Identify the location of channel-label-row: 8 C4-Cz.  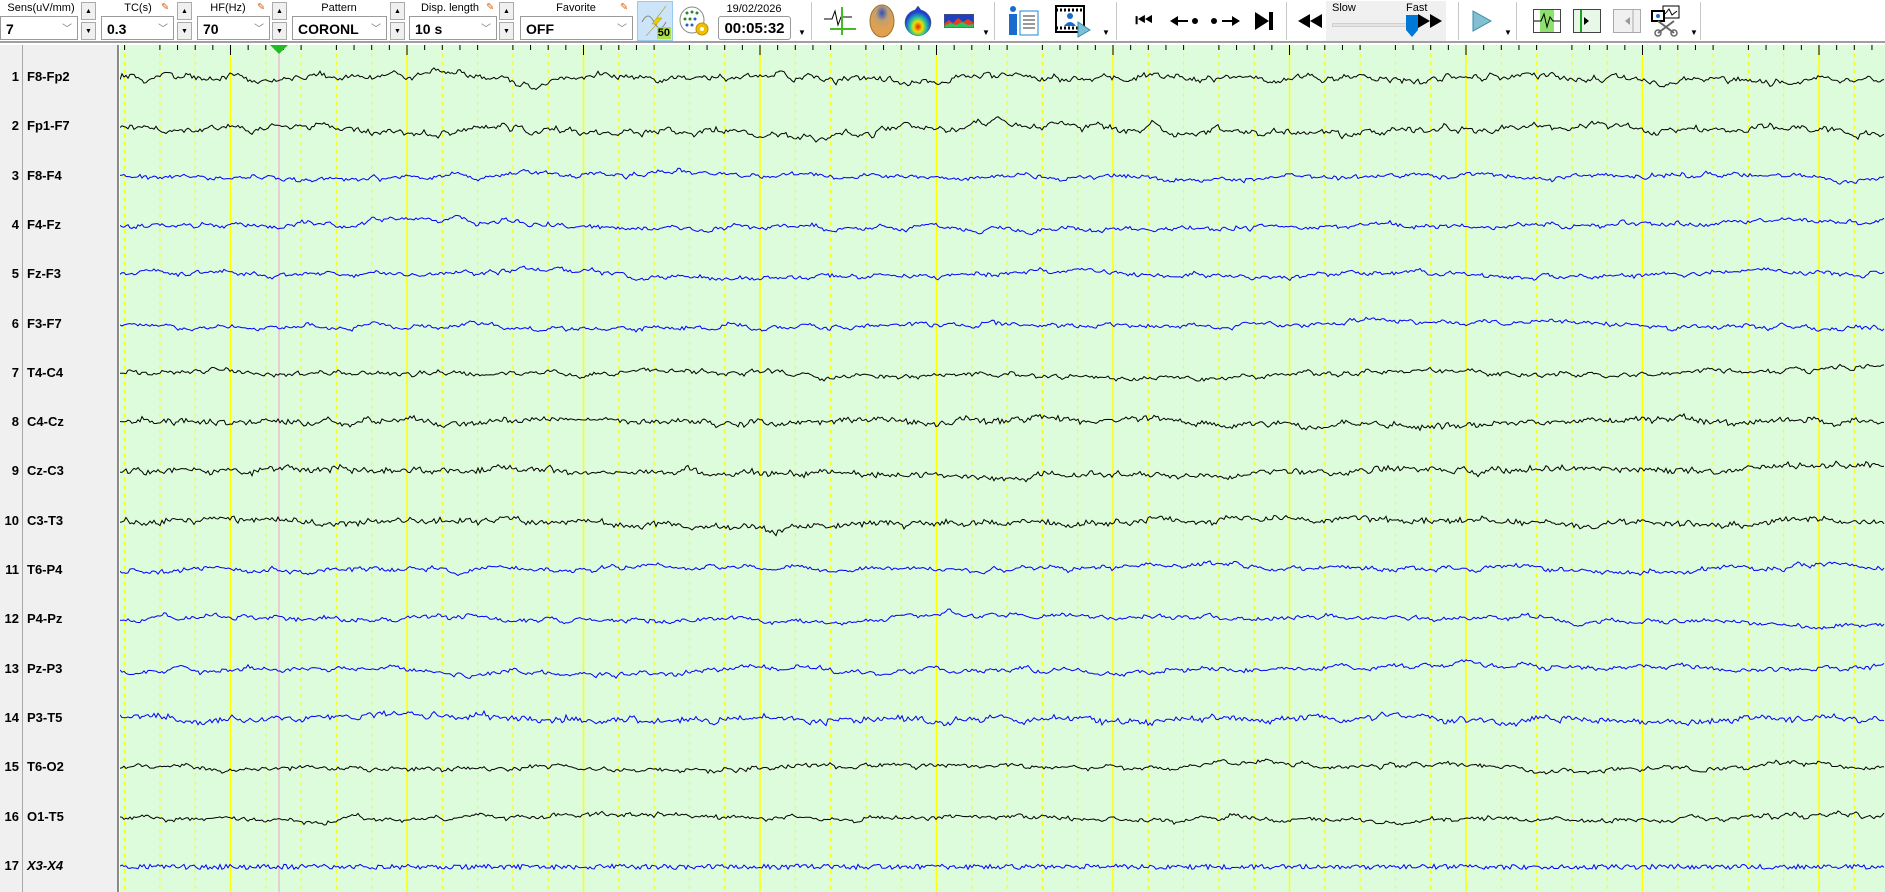
(59, 424).